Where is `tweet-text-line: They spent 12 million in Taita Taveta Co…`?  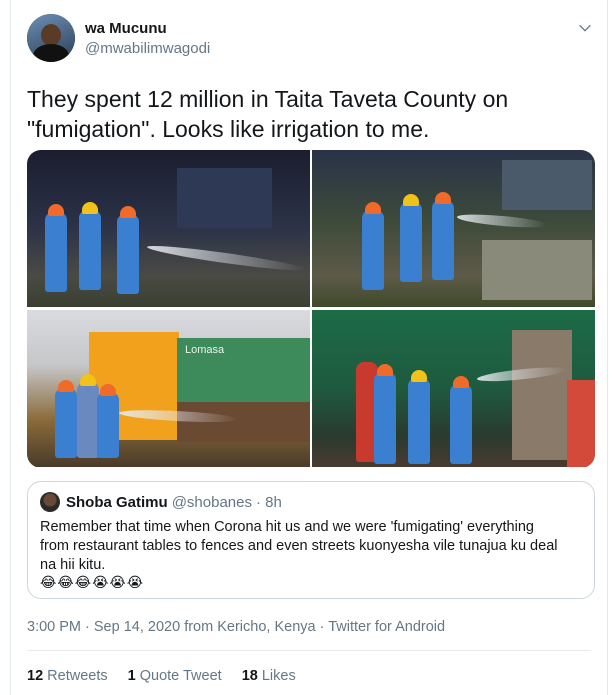
tweet-text-line: They spent 12 million in Taita Taveta Co… is located at coordinates (268, 99).